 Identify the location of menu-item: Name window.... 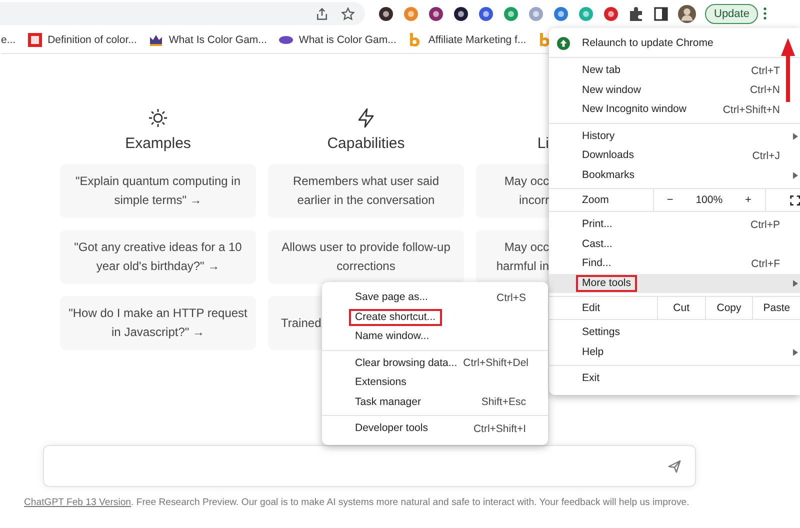
(435, 336).